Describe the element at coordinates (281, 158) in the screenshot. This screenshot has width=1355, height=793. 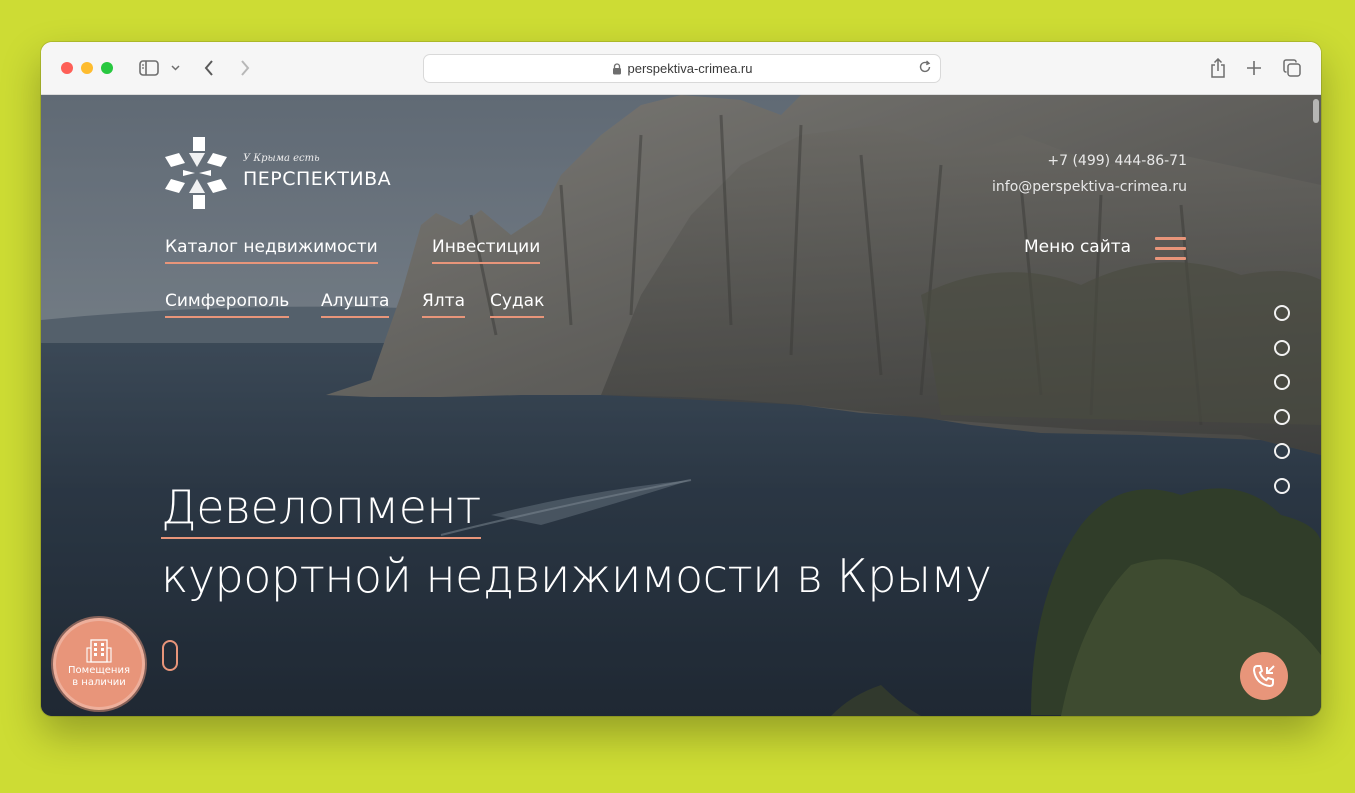
I see `logo-tagline: У Крыма есть` at that location.